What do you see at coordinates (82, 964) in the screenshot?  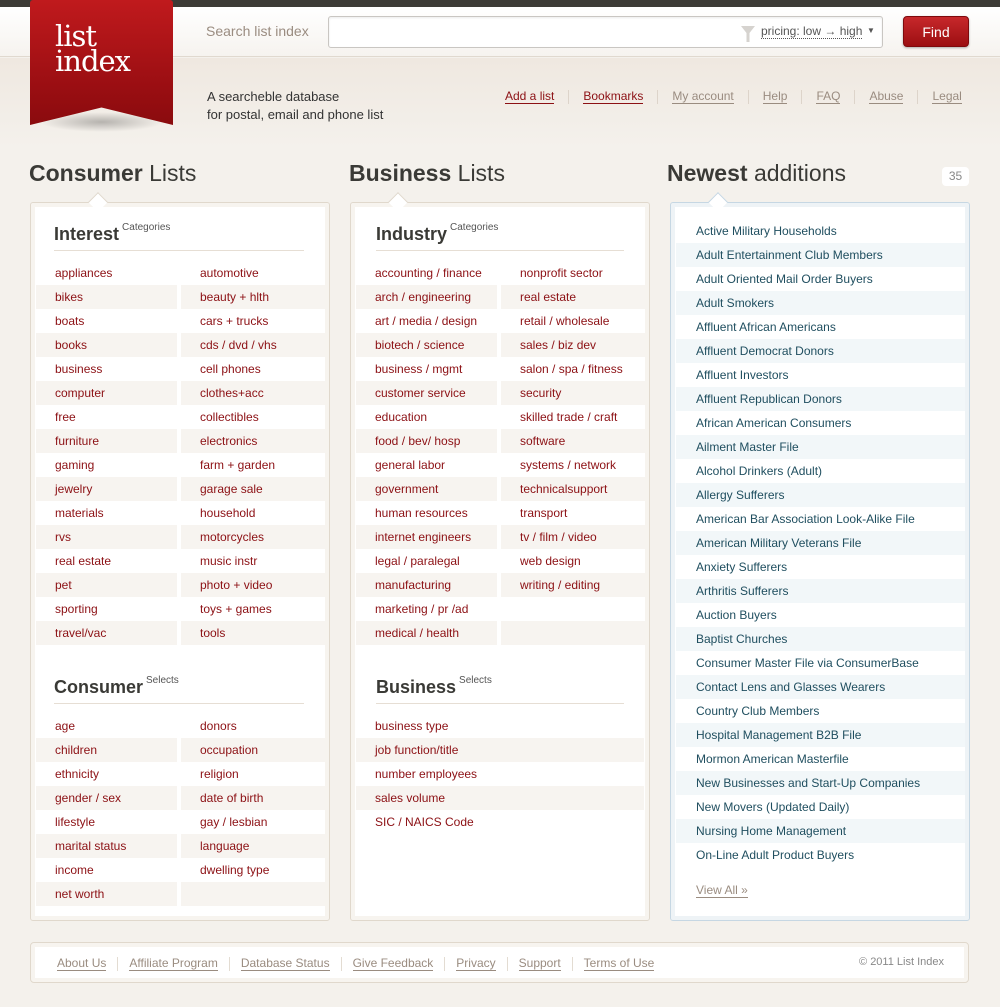 I see `footer-link-about-us: About Us` at bounding box center [82, 964].